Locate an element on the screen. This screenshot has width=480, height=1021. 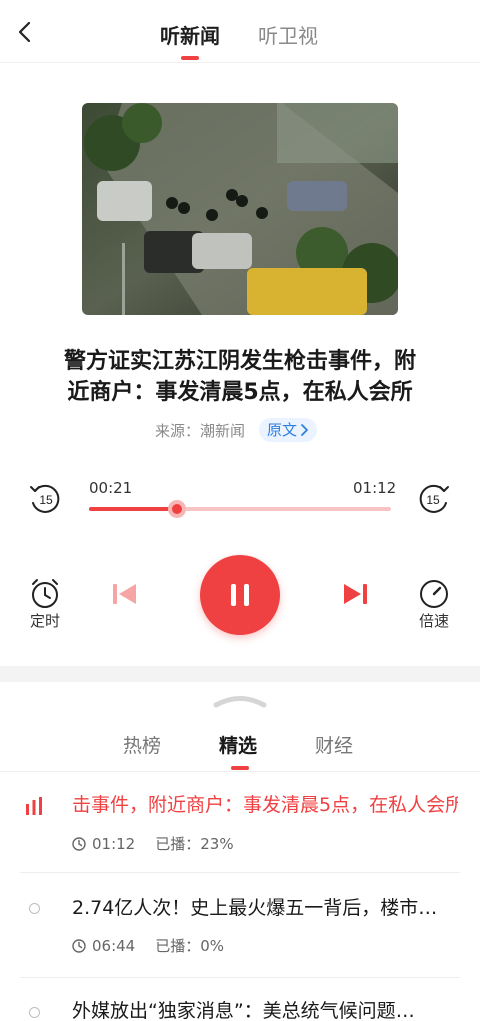
forward-seconds: 15 is located at coordinates (433, 500).